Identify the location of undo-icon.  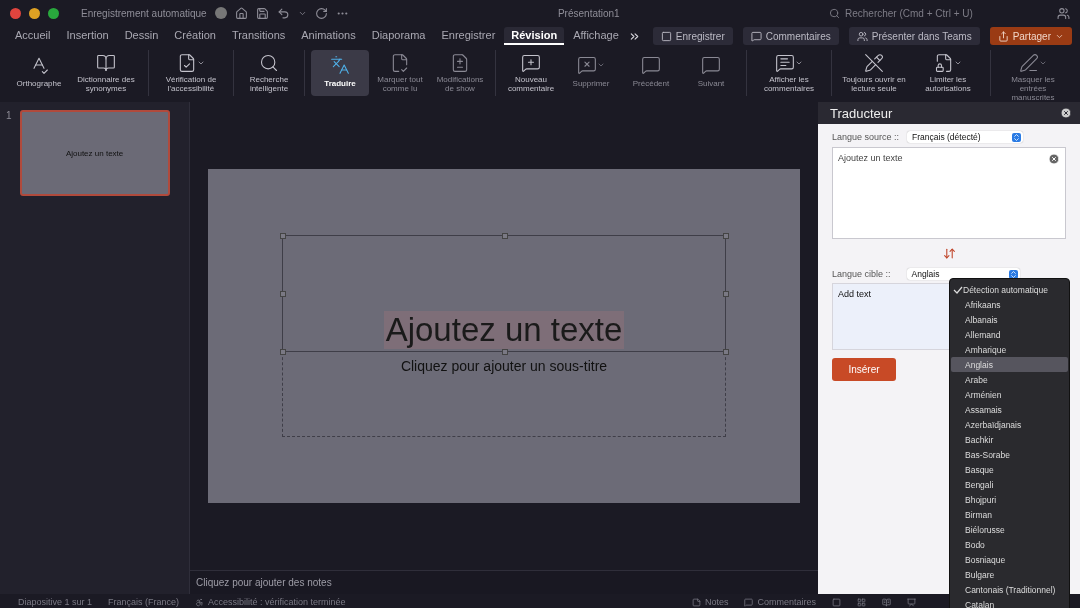
(283, 13).